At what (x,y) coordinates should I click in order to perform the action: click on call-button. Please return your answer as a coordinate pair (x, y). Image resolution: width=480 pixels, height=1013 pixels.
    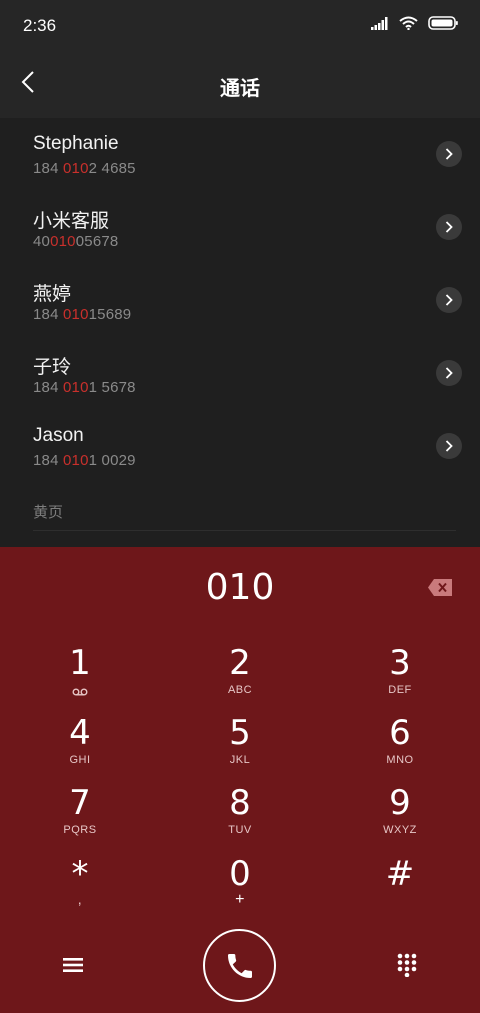
    Looking at the image, I should click on (239, 965).